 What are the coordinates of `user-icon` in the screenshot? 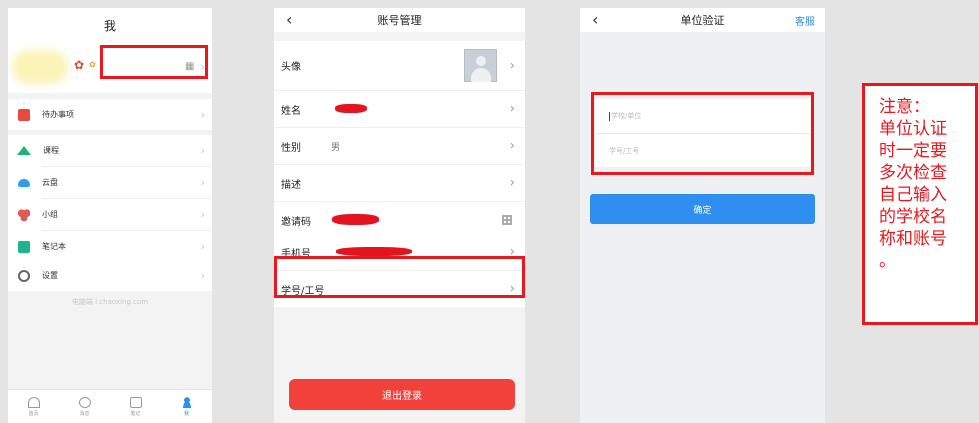 It's located at (186, 402).